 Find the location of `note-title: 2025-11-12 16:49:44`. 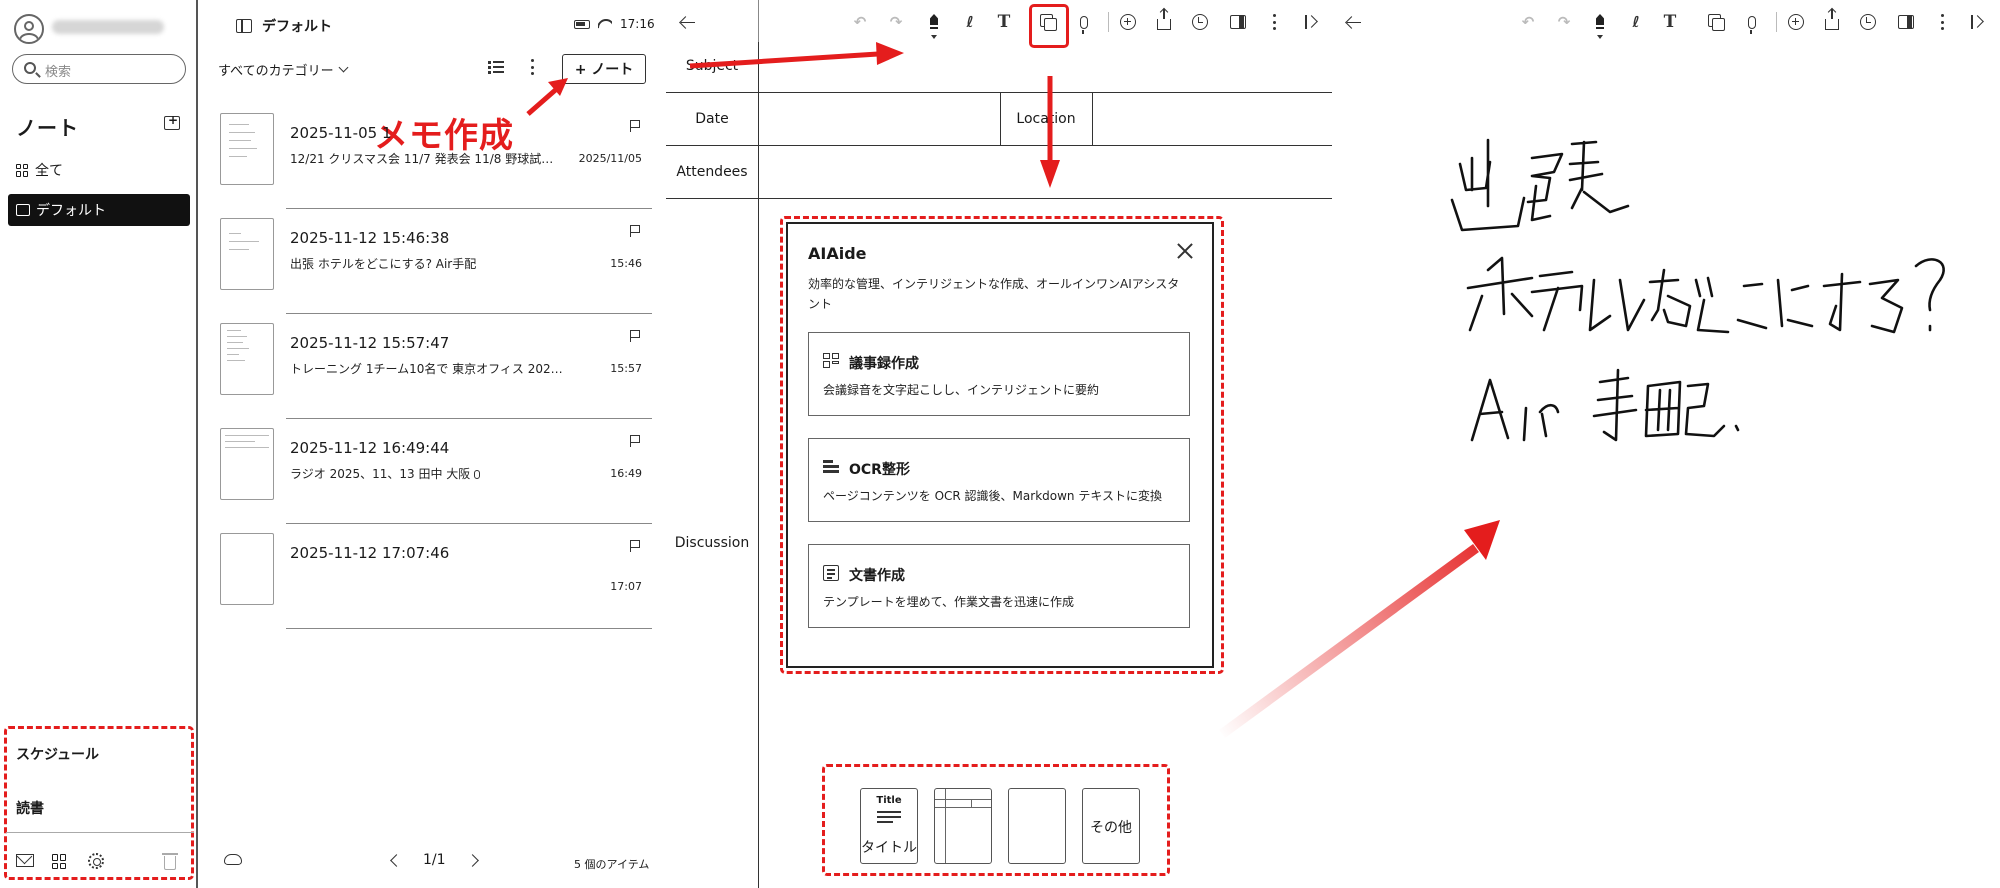

note-title: 2025-11-12 16:49:44 is located at coordinates (370, 448).